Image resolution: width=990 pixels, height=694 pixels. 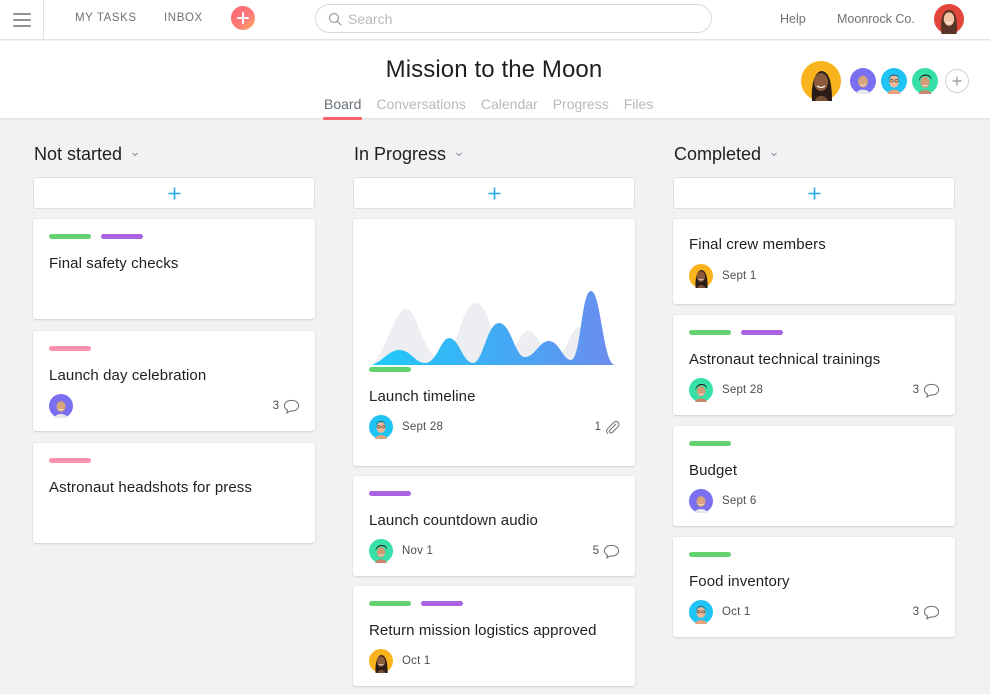 I want to click on inbox-link: INBOX, so click(x=183, y=18).